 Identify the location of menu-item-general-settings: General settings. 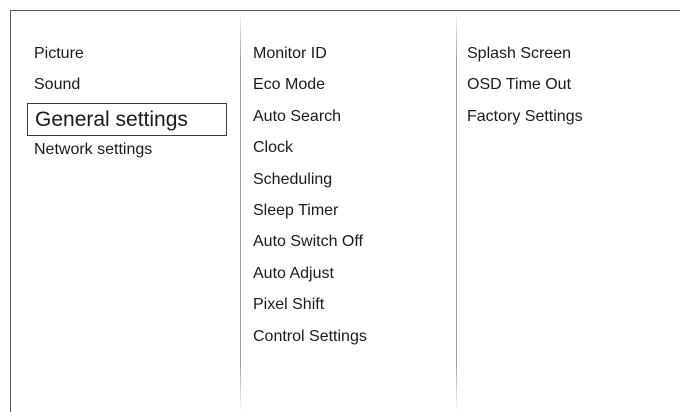
(127, 119).